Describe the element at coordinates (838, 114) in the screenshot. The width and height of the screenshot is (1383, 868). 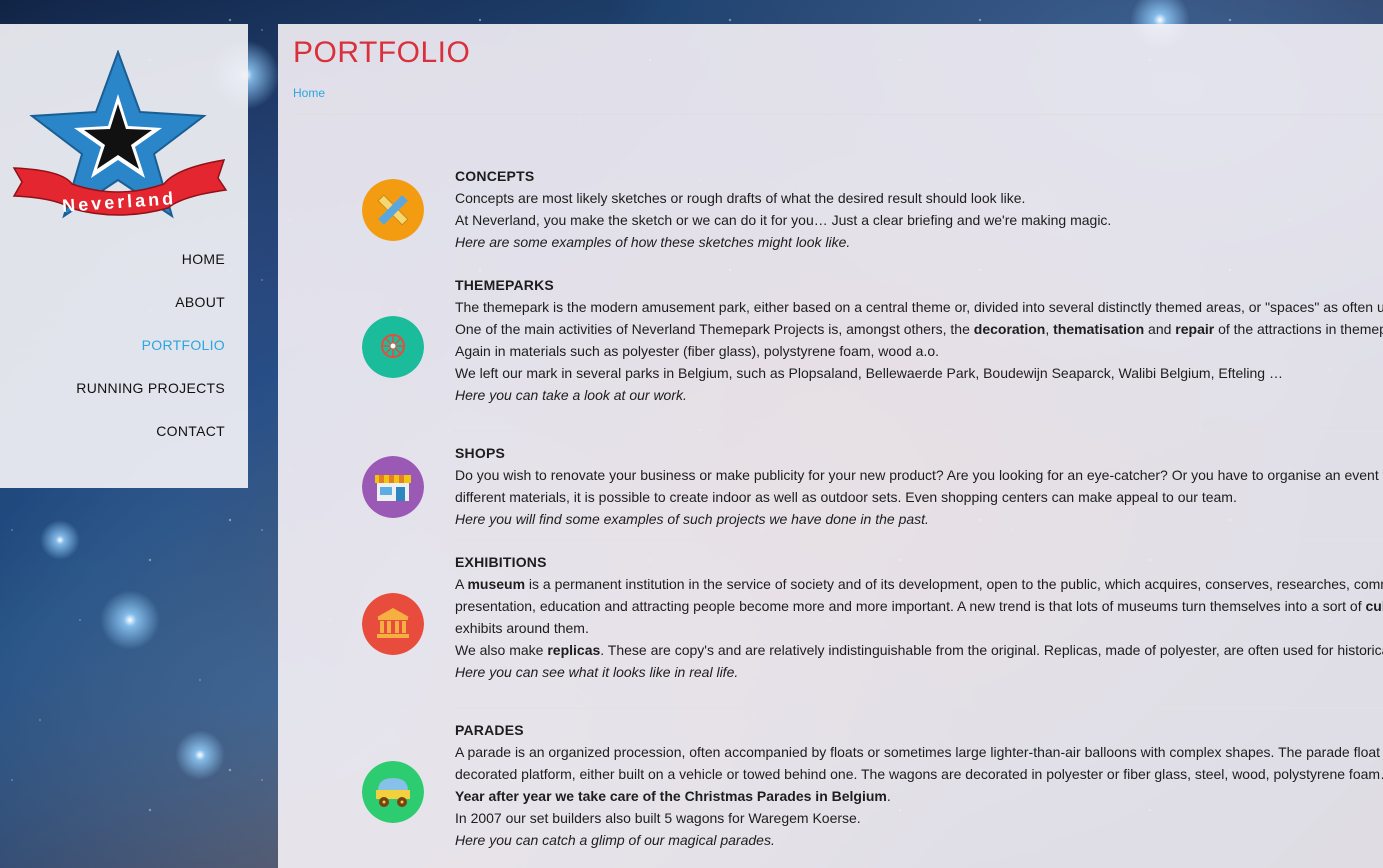
I see `breadcrumb-divider` at that location.